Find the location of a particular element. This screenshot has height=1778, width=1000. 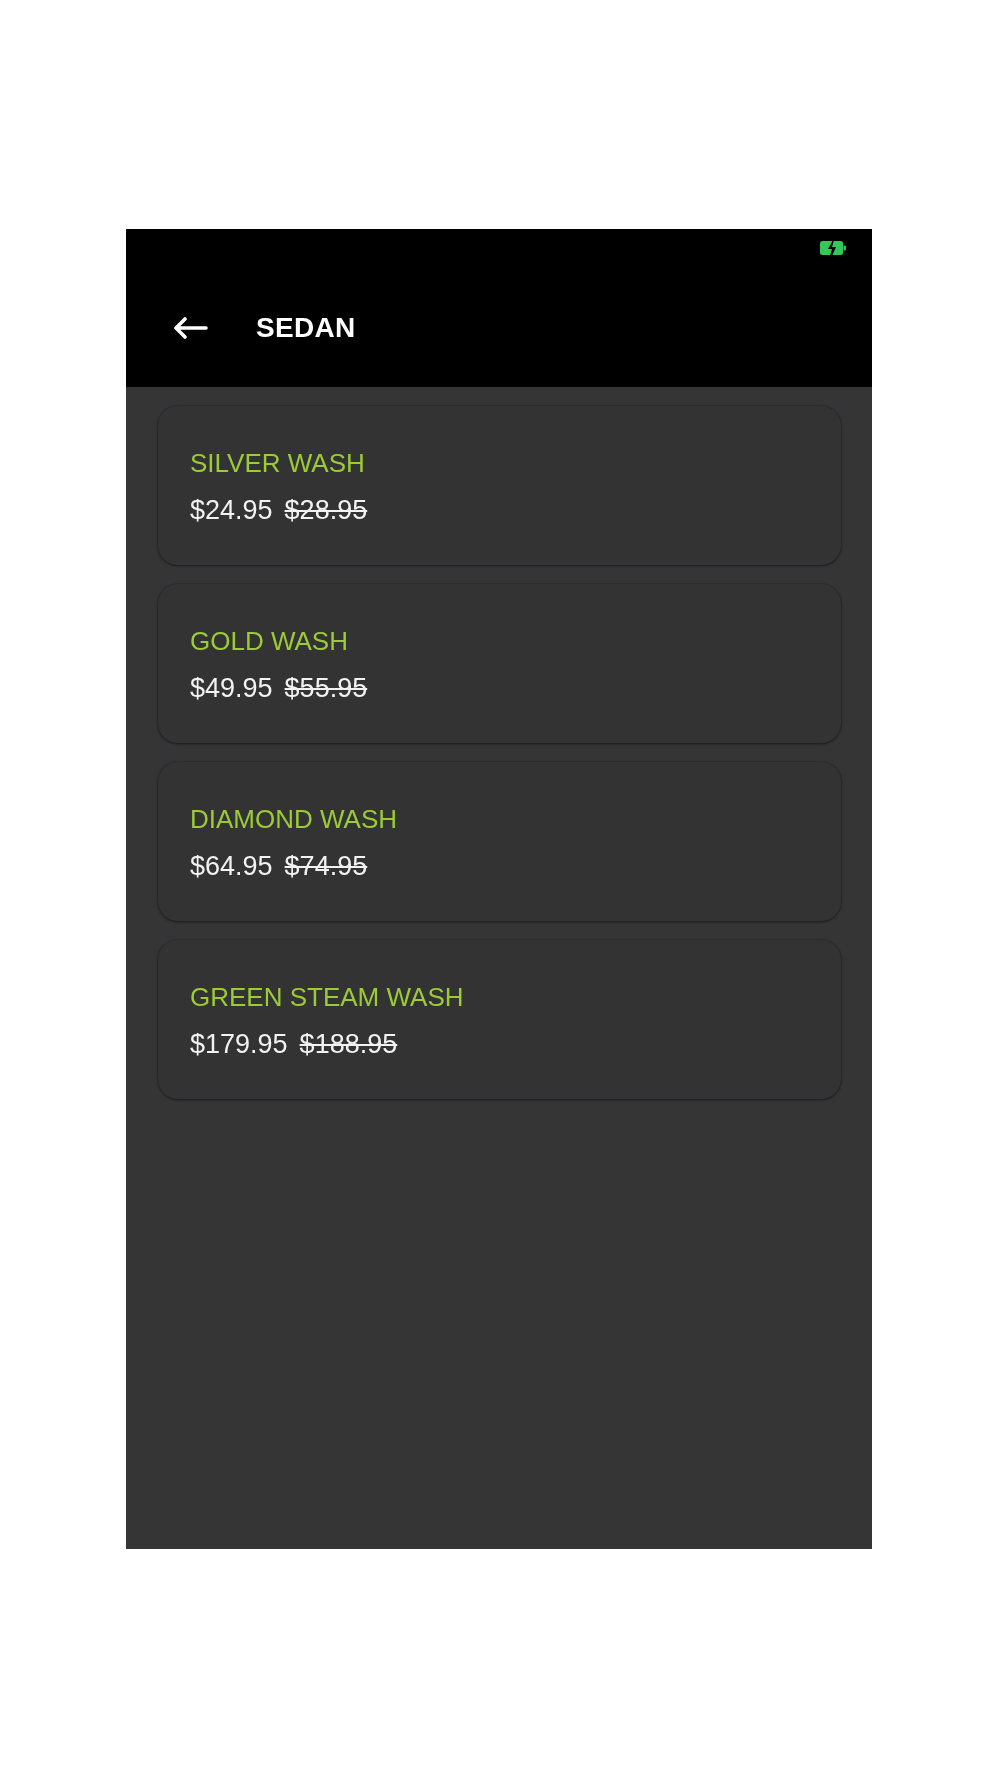

package-name: DIAMOND WASH is located at coordinates (294, 819).